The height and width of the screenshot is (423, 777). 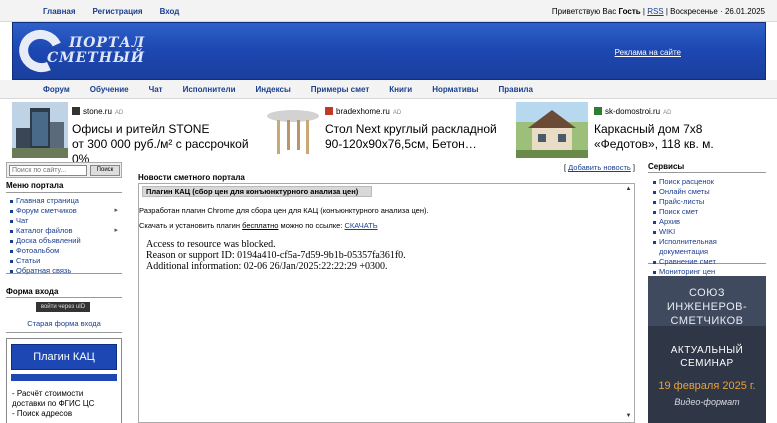 I want to click on services-title: Сервисы, so click(x=666, y=166).